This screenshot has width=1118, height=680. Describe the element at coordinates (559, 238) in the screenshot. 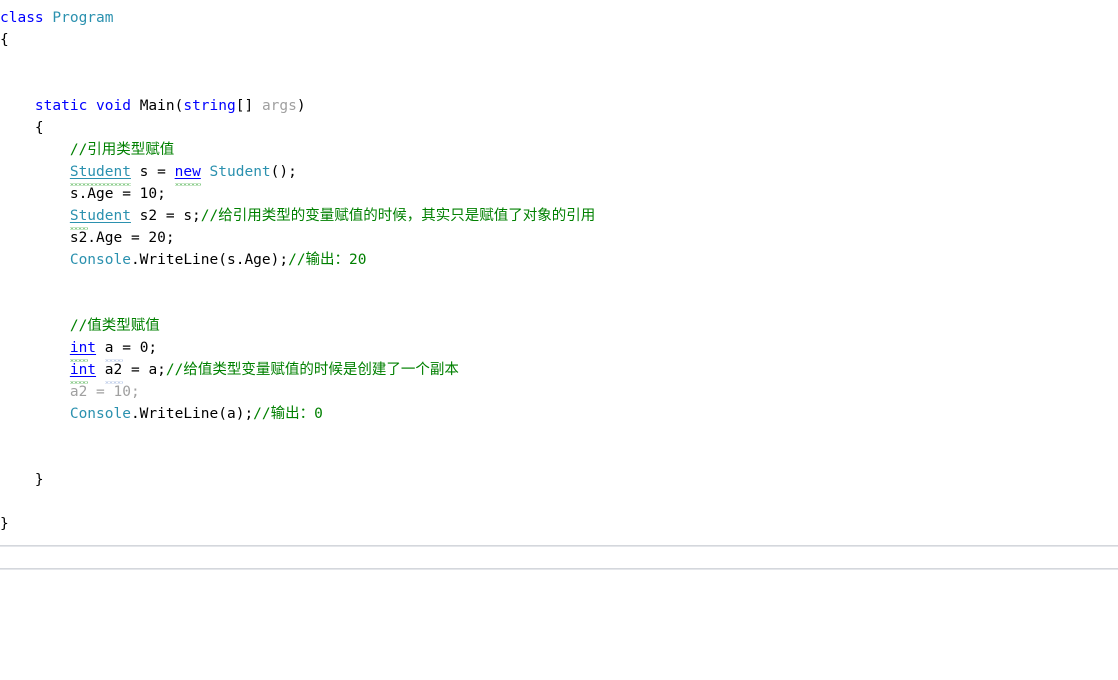

I see `code-line: s2.Age = 20;` at that location.